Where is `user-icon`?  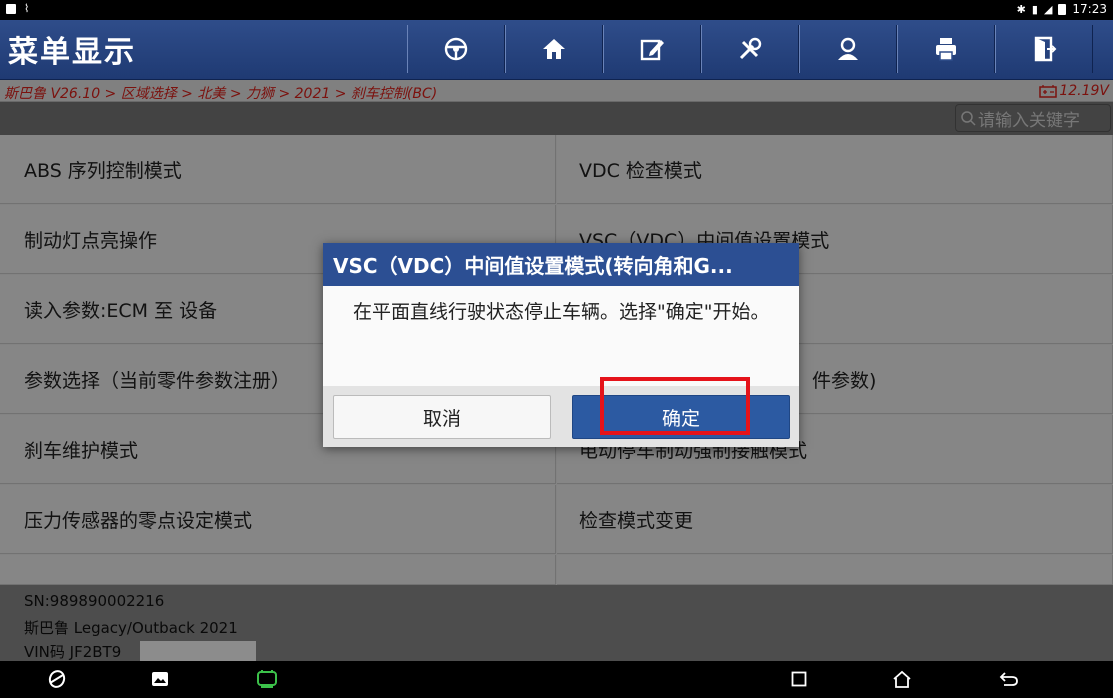
user-icon is located at coordinates (848, 48).